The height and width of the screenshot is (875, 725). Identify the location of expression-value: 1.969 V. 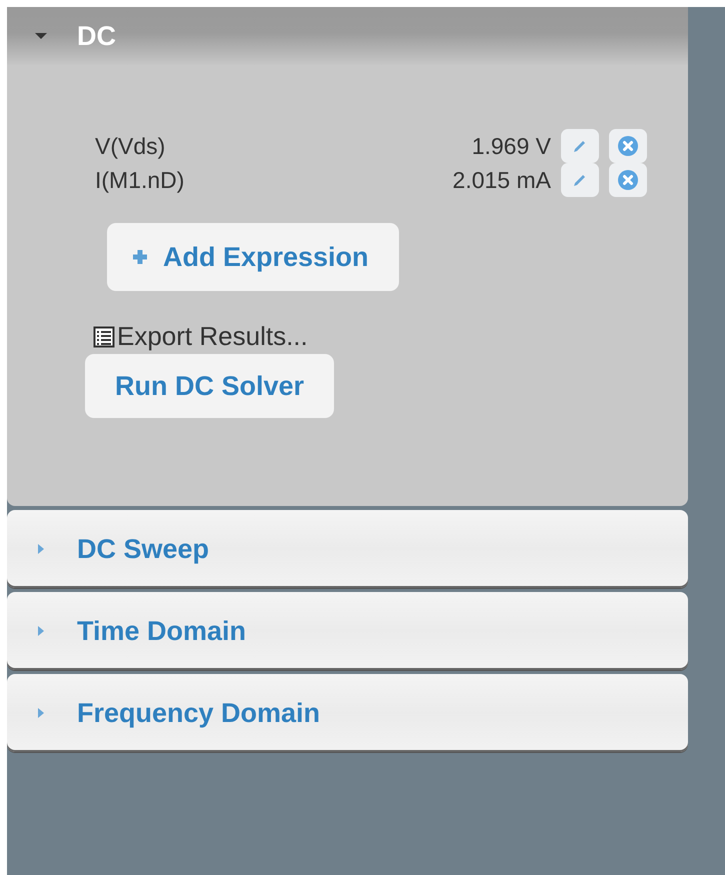
(511, 146).